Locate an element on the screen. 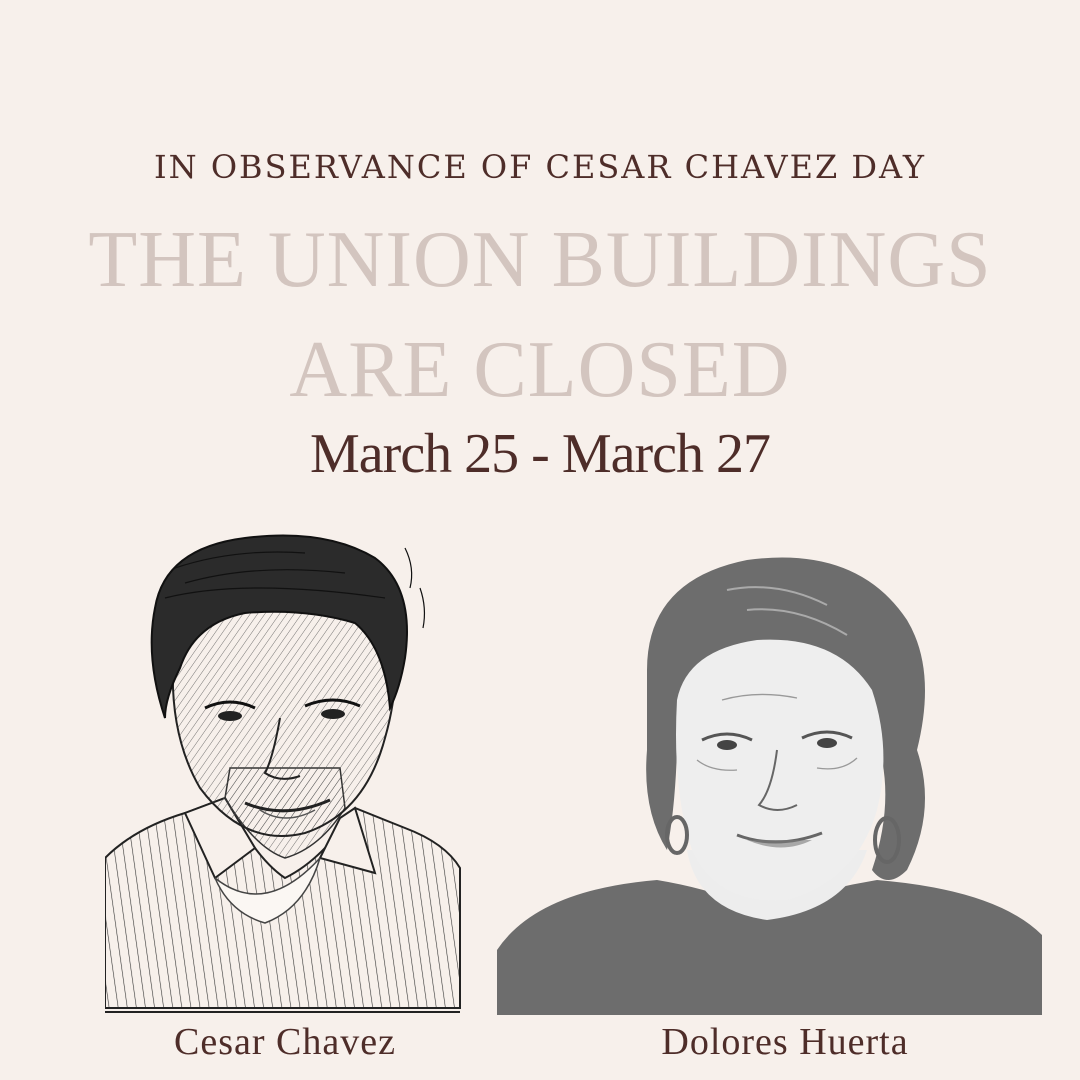  dolores-huerta-caption: Dolores Huerta is located at coordinates (785, 1042).